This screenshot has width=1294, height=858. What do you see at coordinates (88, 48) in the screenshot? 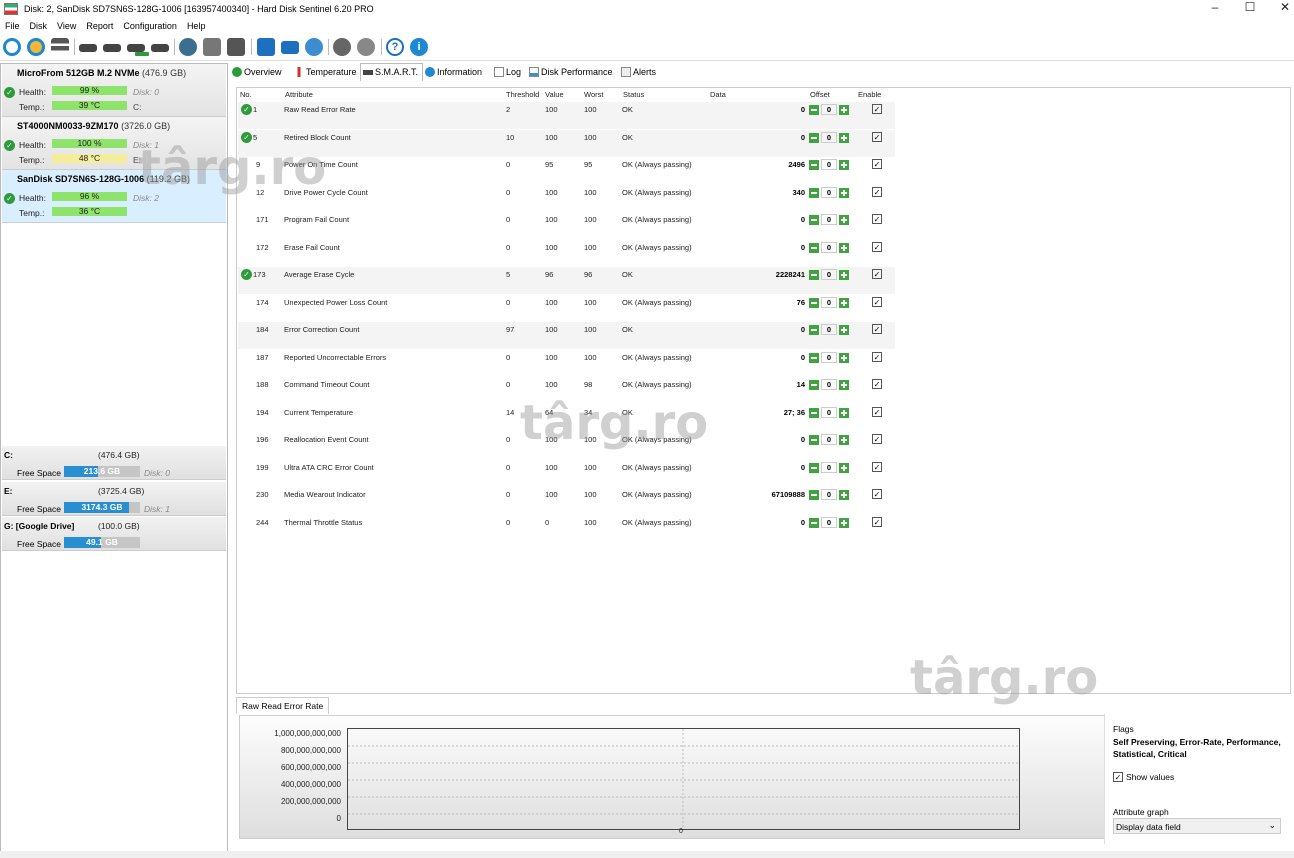
I see `disk-icon` at bounding box center [88, 48].